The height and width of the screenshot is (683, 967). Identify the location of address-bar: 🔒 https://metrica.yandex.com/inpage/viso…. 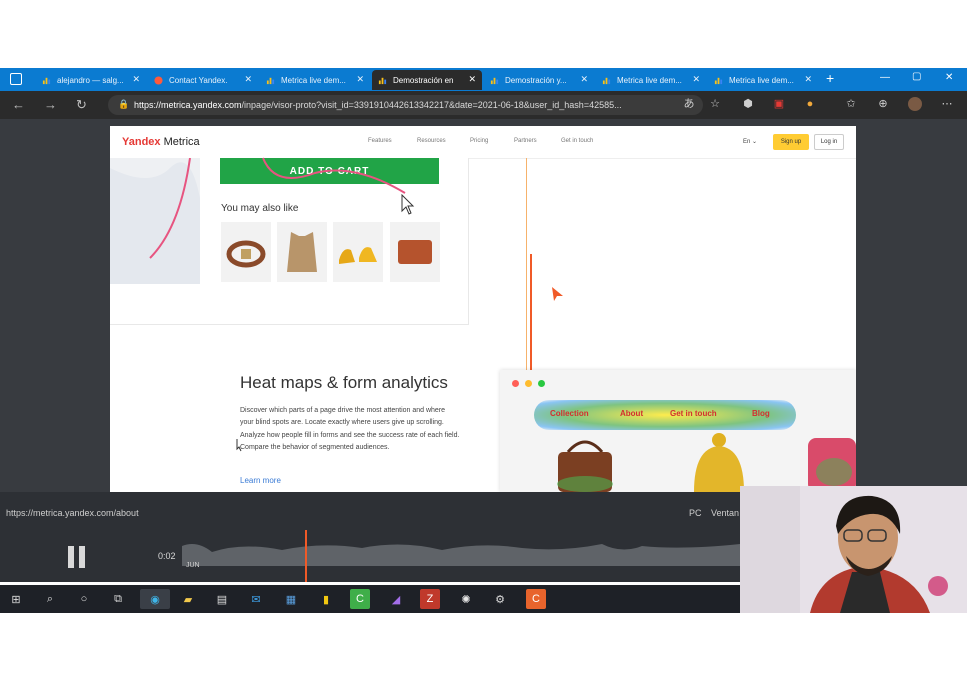
(405, 105).